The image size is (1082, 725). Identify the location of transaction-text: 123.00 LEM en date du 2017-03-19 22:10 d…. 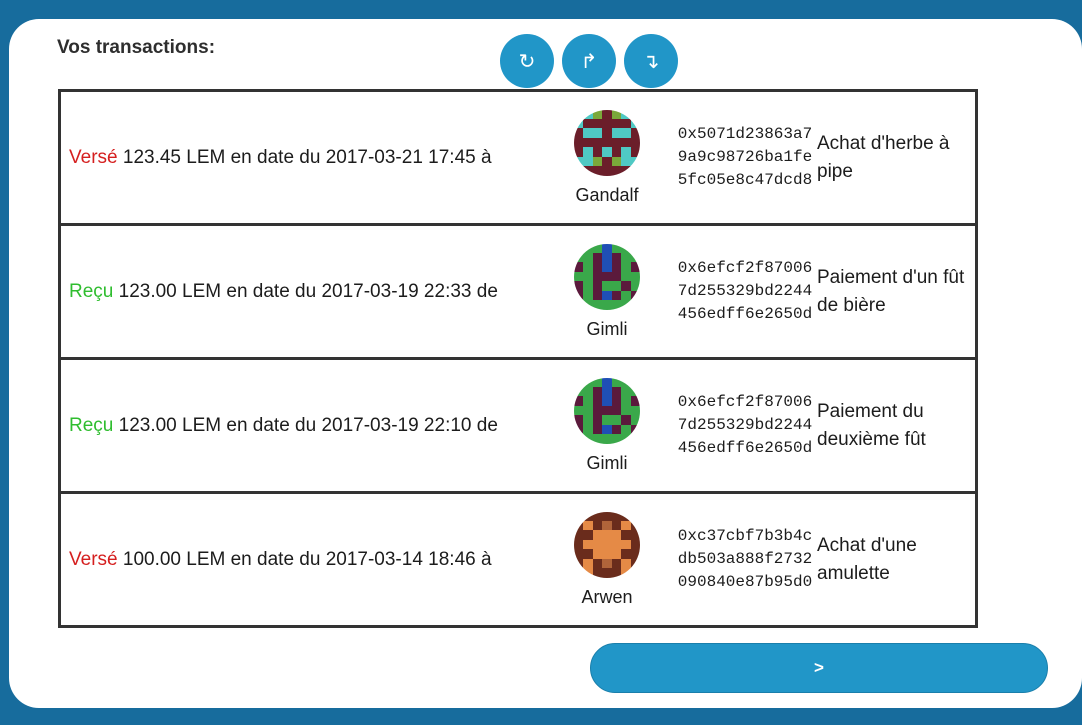
(308, 425).